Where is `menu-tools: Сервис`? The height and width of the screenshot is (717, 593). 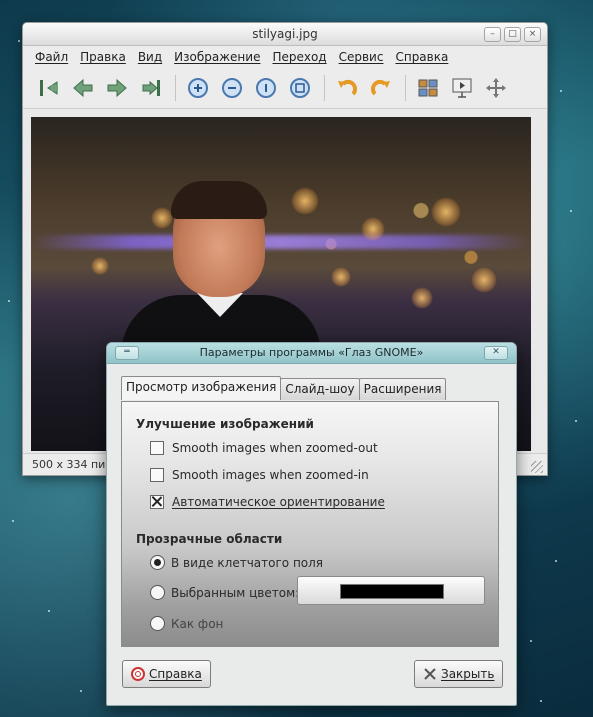
menu-tools: Сервис is located at coordinates (361, 57).